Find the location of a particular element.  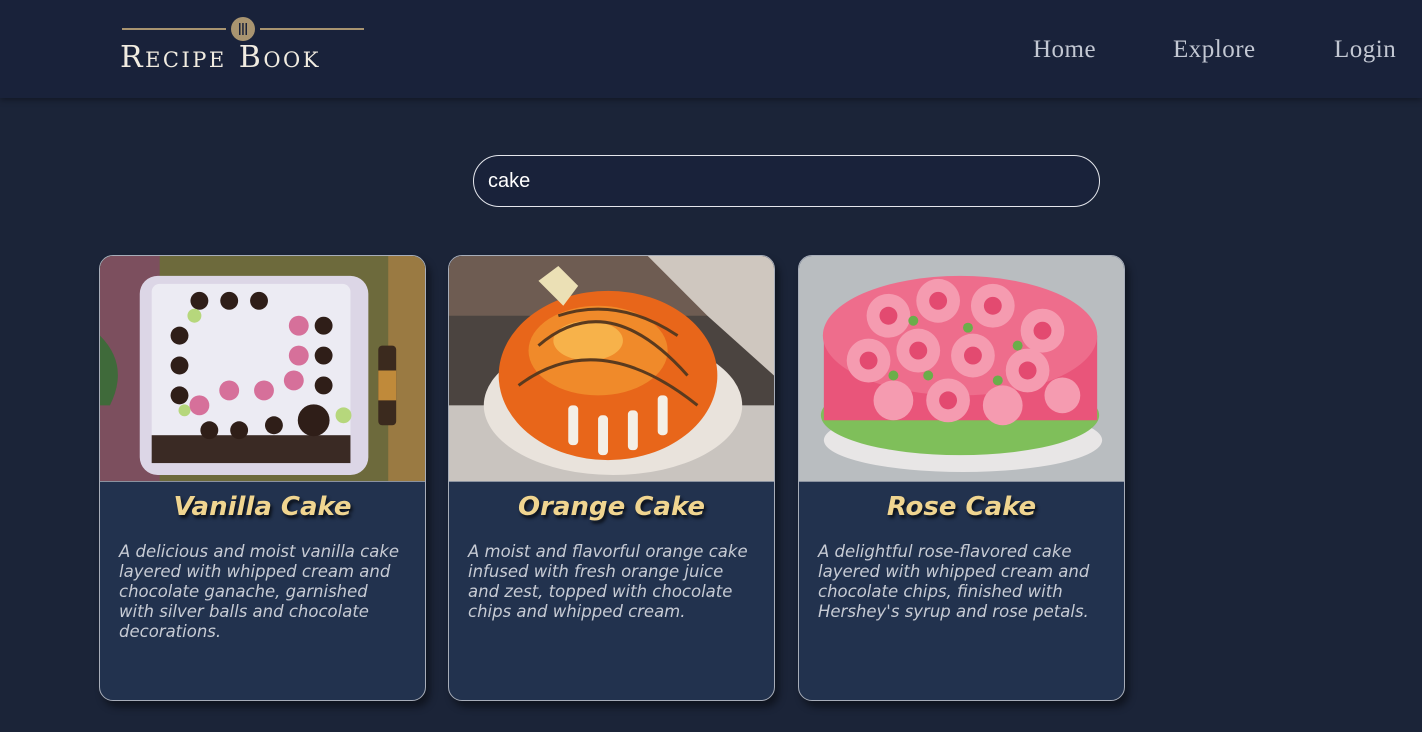

site-header: Recipe Book Home Explore Login is located at coordinates (711, 49).